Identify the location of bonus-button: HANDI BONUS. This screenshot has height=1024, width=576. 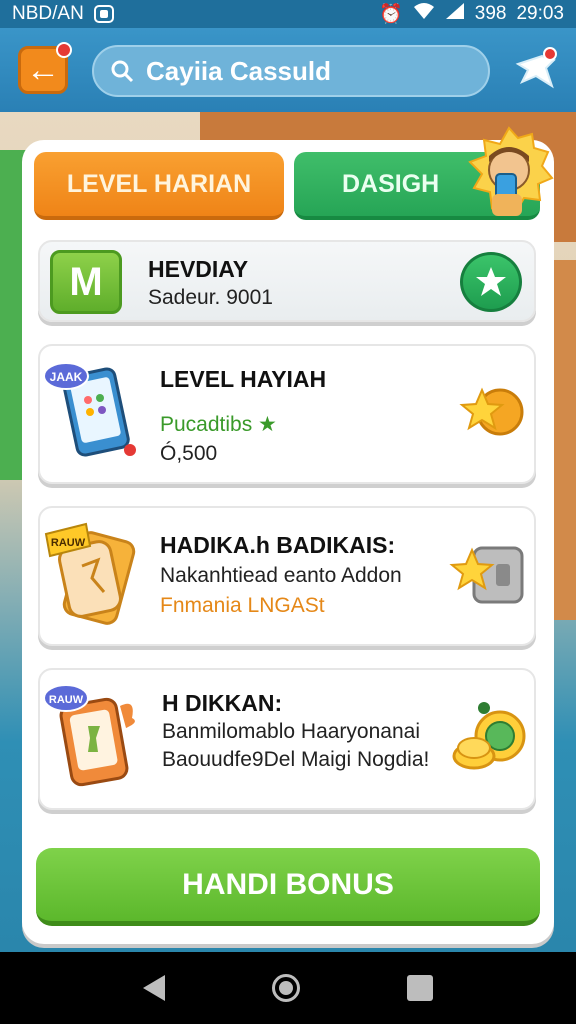
(288, 887).